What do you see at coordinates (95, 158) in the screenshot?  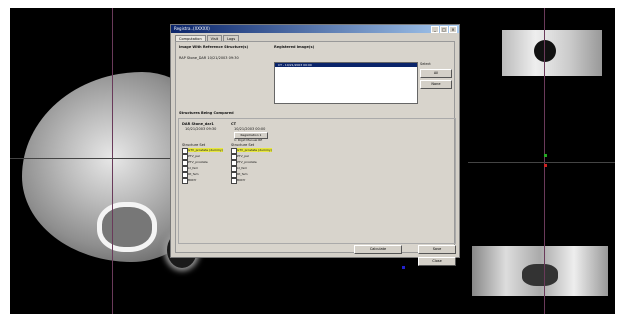 I see `crosshair-horizontal-left` at bounding box center [95, 158].